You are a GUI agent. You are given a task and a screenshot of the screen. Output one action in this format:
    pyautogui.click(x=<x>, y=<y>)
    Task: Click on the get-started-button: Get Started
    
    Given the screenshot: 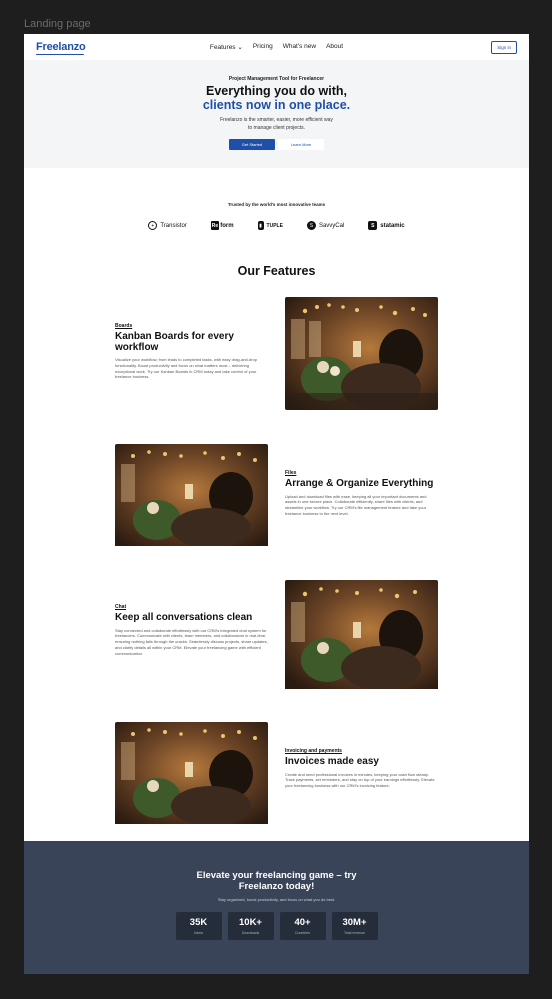 What is the action you would take?
    pyautogui.click(x=252, y=144)
    